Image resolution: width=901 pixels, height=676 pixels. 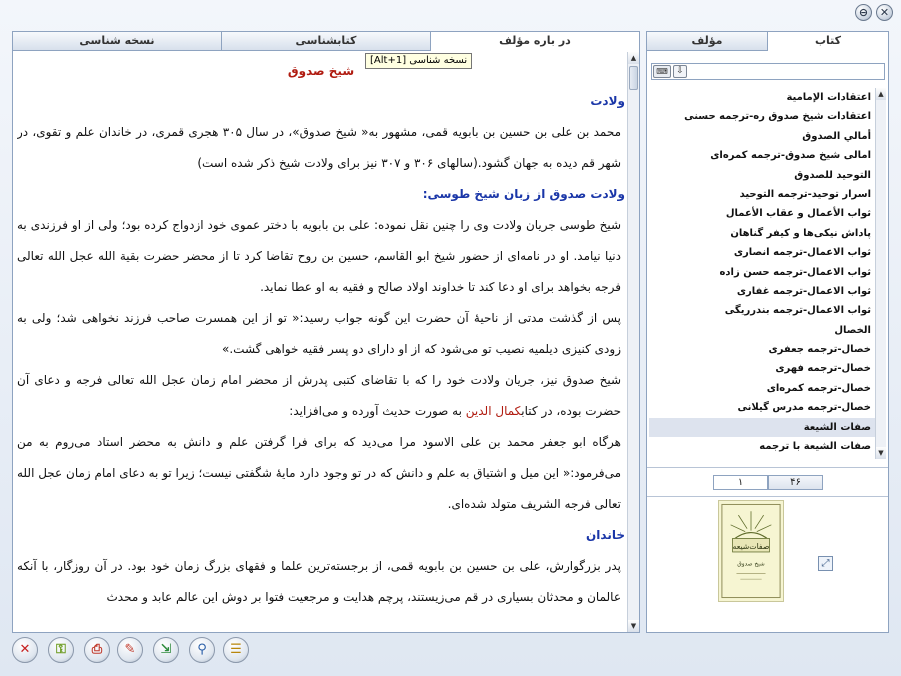 What do you see at coordinates (884, 12) in the screenshot?
I see `close-button: ✕` at bounding box center [884, 12].